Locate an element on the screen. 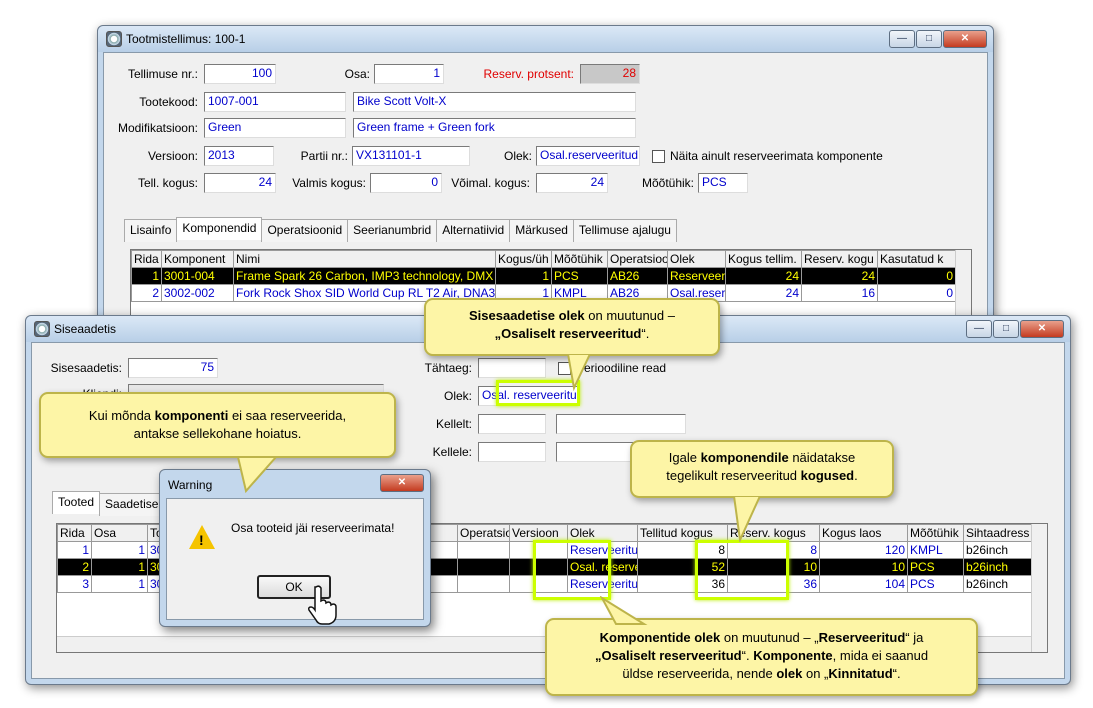 The width and height of the screenshot is (1093, 708). cell: 120 is located at coordinates (863, 550).